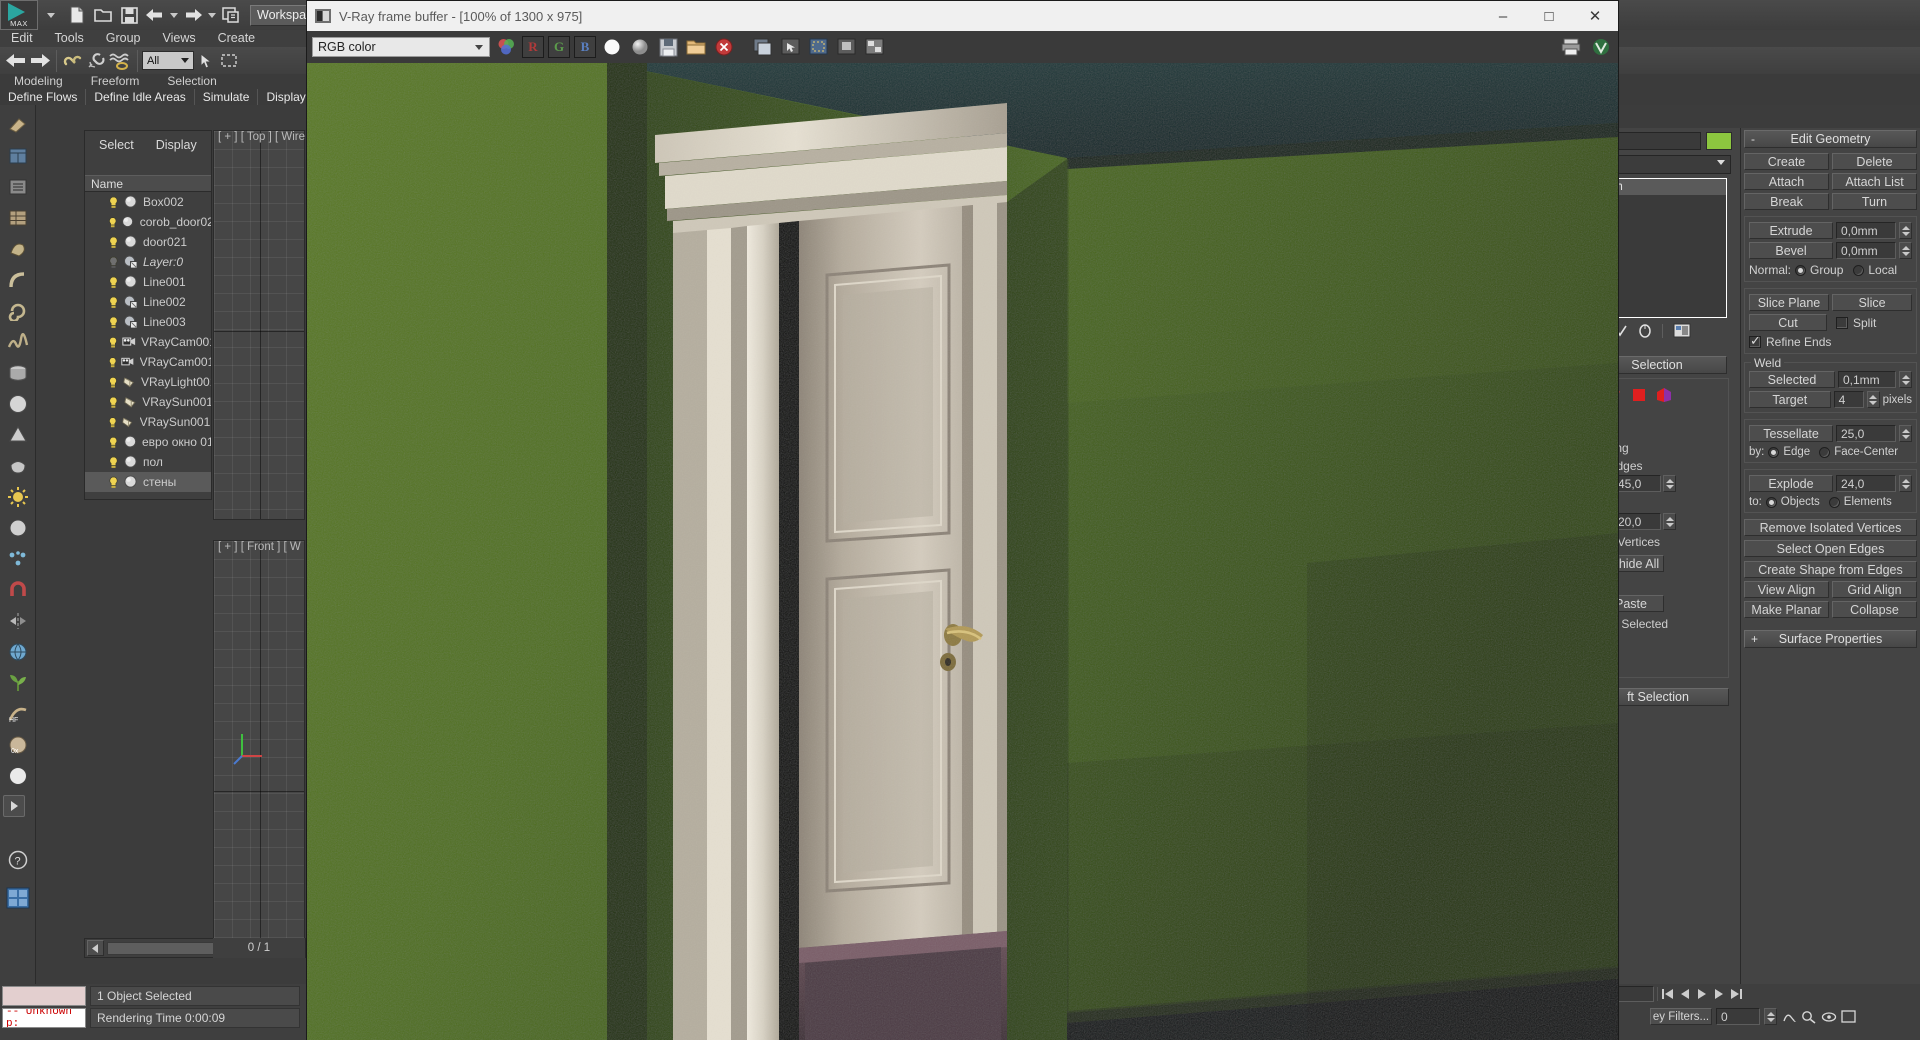  What do you see at coordinates (1834, 502) in the screenshot?
I see `explode-to-elements-radio` at bounding box center [1834, 502].